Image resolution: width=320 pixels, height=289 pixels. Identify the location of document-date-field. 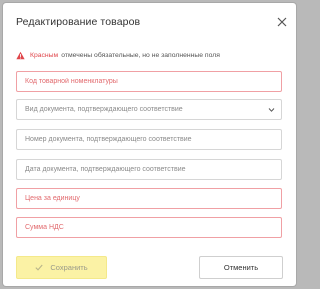
(149, 169).